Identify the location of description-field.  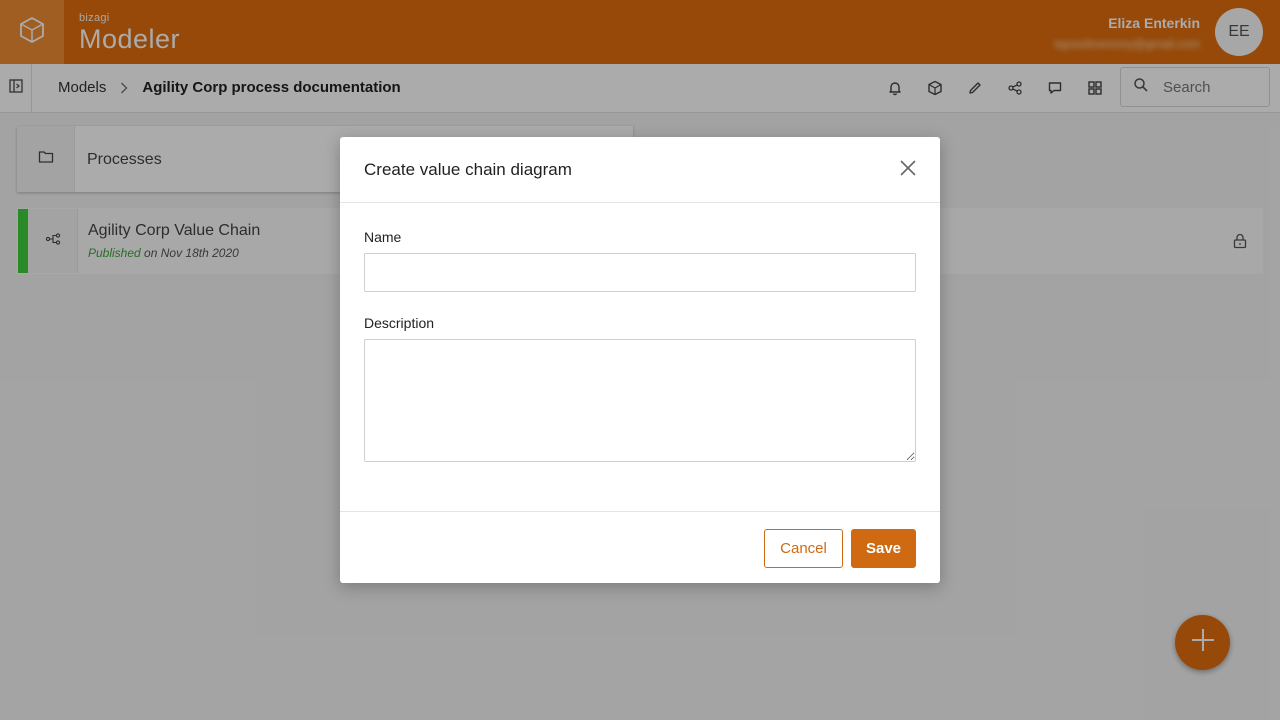
(640, 400).